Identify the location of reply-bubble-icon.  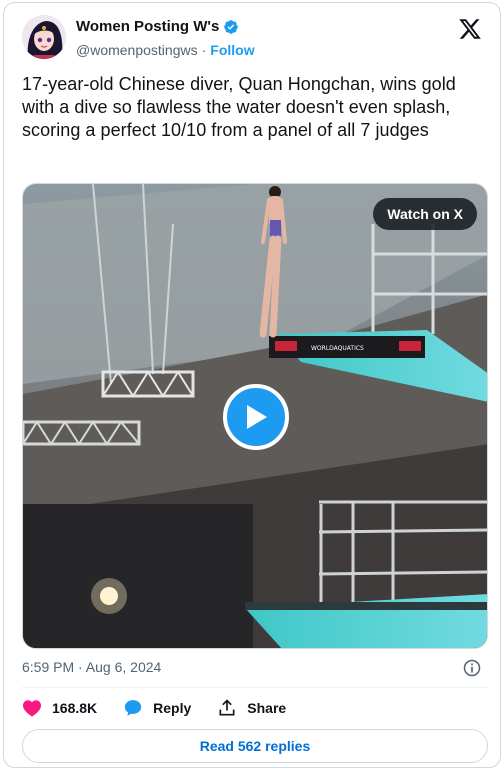
(133, 708).